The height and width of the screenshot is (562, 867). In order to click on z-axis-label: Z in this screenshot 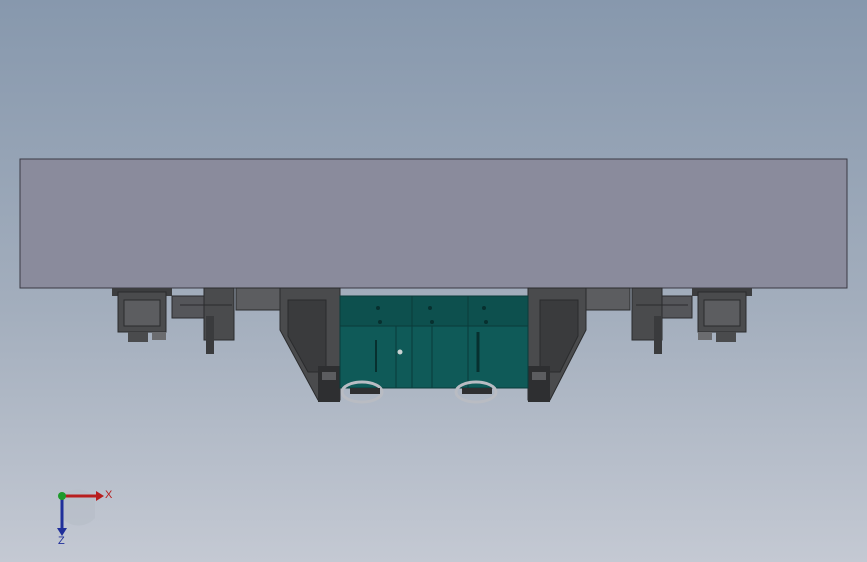, I will do `click(61, 541)`.